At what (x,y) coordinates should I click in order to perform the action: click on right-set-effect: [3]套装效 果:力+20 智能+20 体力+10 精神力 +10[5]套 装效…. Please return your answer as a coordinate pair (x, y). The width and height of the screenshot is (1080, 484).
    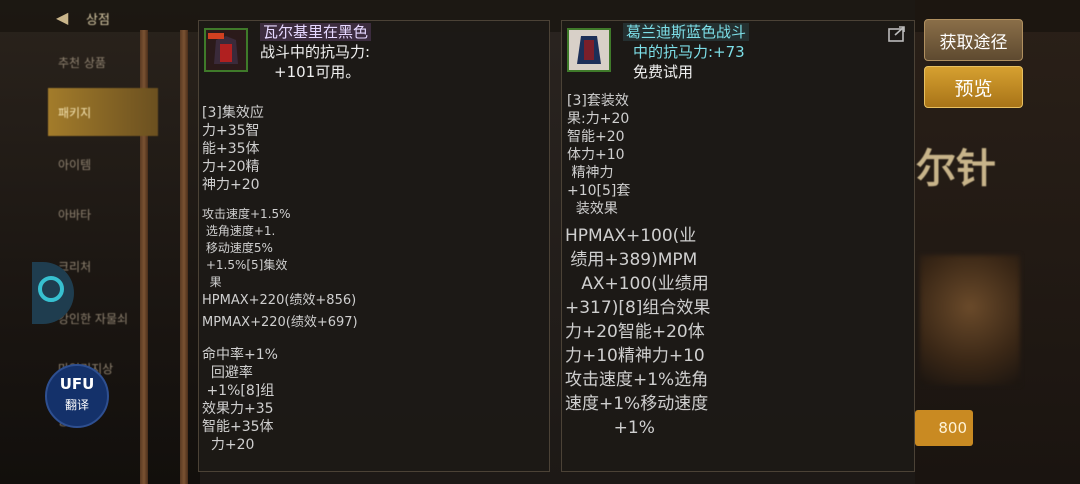
    Looking at the image, I should click on (599, 155).